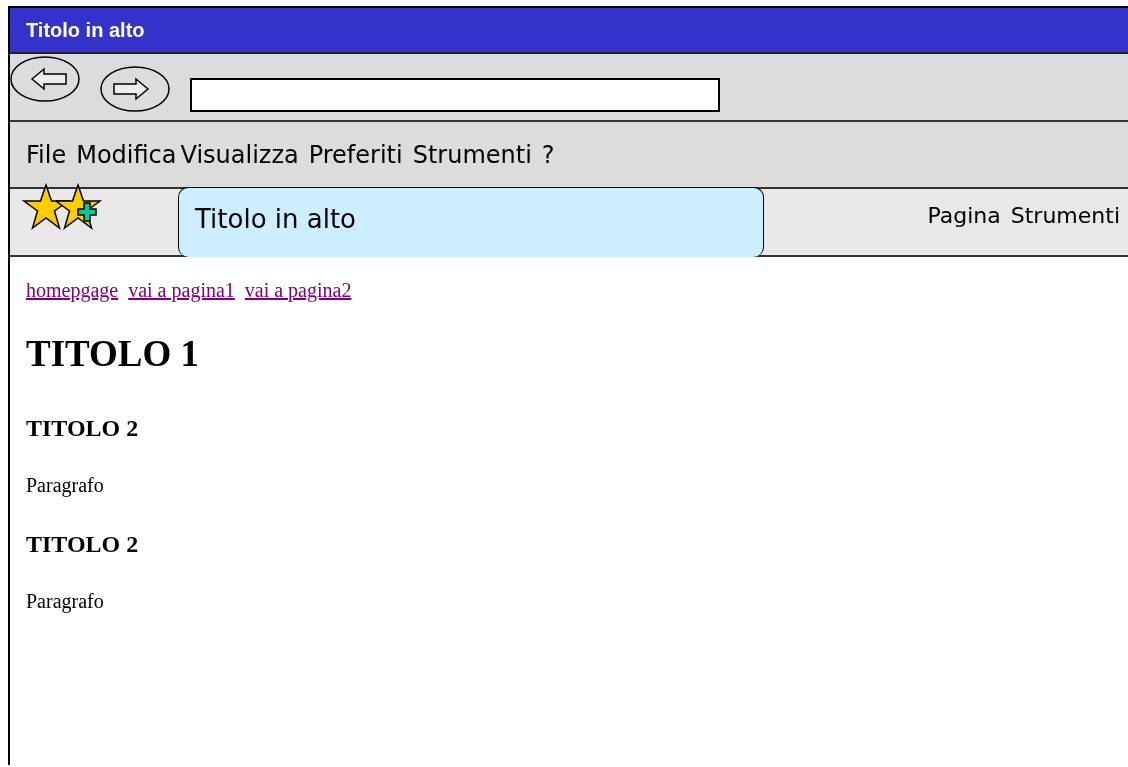 Image resolution: width=1128 pixels, height=767 pixels. I want to click on menu-item: Preferiti, so click(355, 154).